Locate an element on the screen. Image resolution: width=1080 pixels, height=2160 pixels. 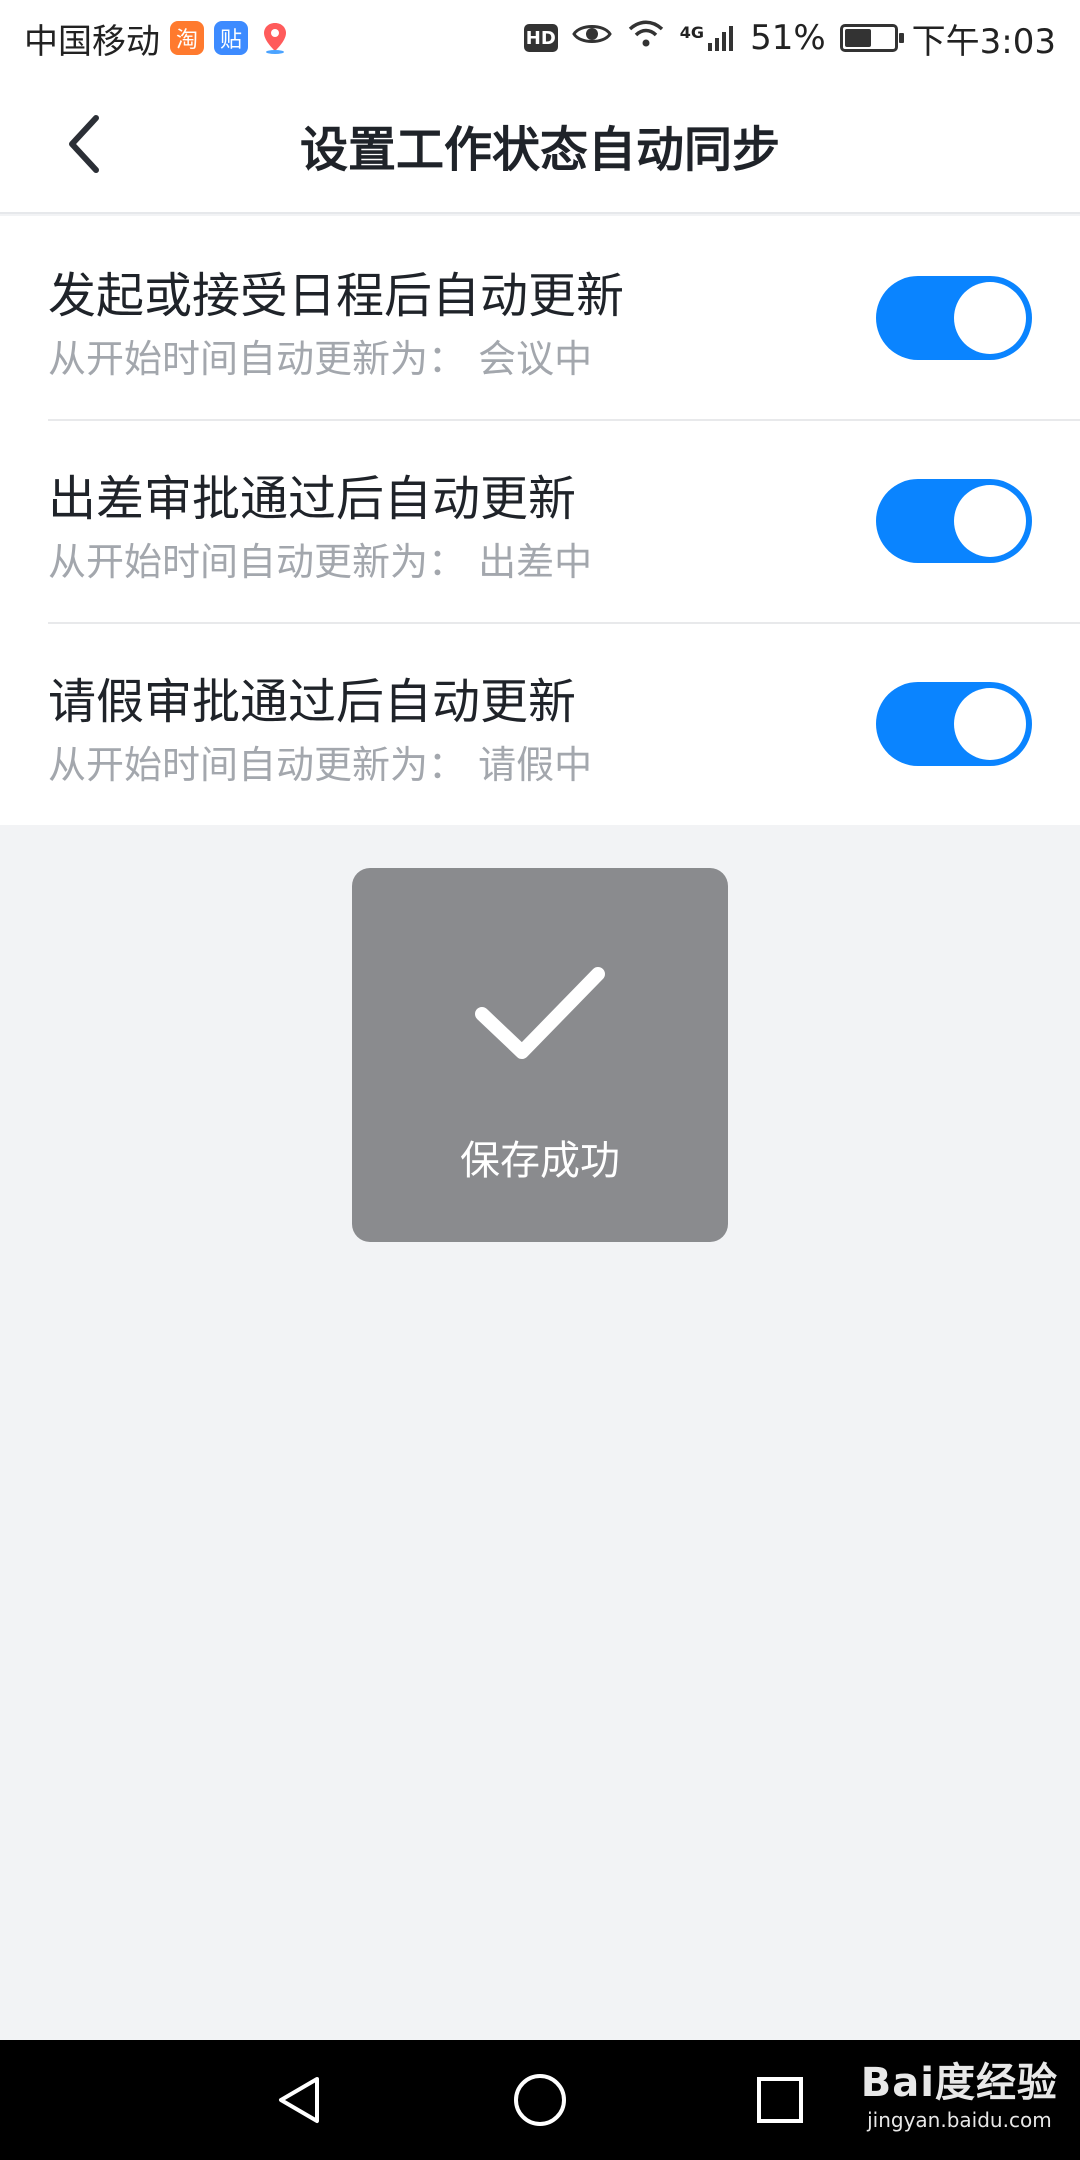
tieba-icon: 贴 is located at coordinates (231, 38).